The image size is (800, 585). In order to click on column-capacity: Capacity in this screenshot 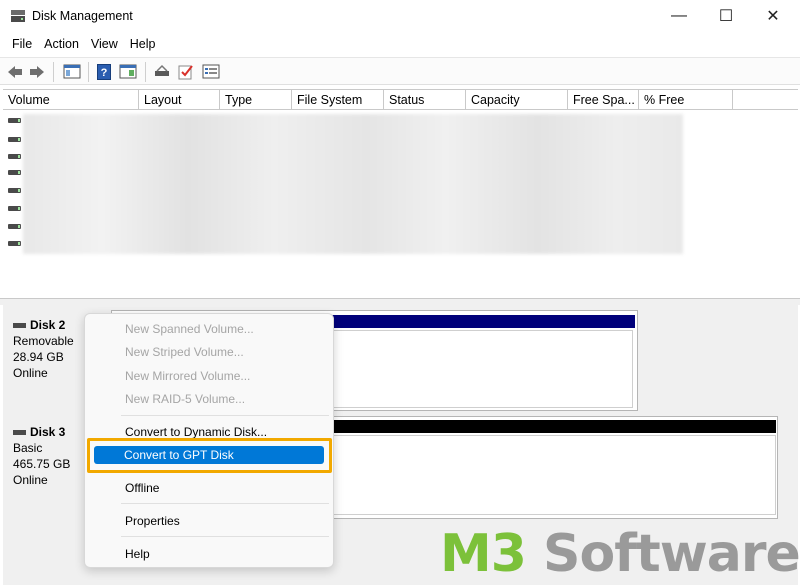, I will do `click(517, 99)`.